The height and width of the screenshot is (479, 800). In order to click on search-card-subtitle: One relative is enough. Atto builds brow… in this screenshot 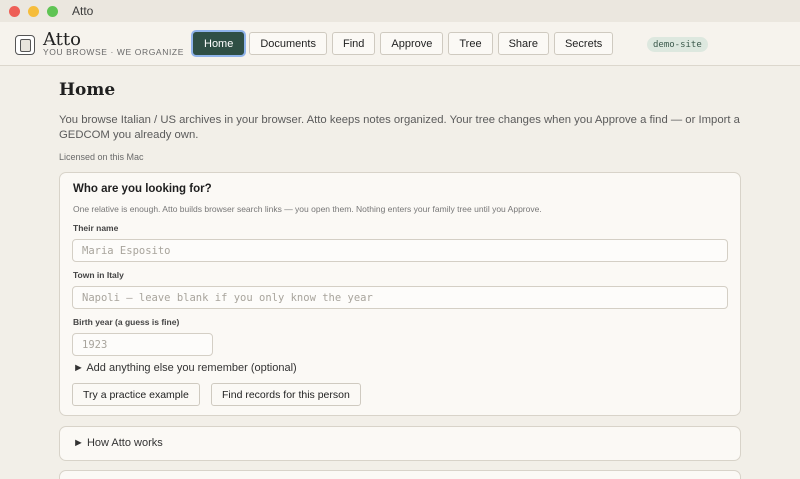, I will do `click(307, 209)`.